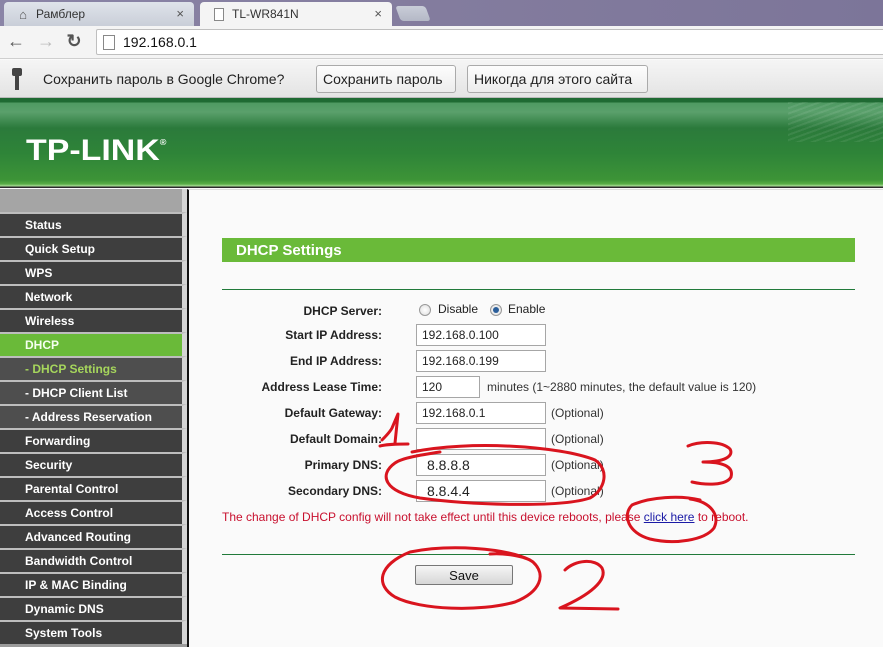 Image resolution: width=883 pixels, height=647 pixels. I want to click on primary-dns-label: Primary DNS:, so click(343, 465).